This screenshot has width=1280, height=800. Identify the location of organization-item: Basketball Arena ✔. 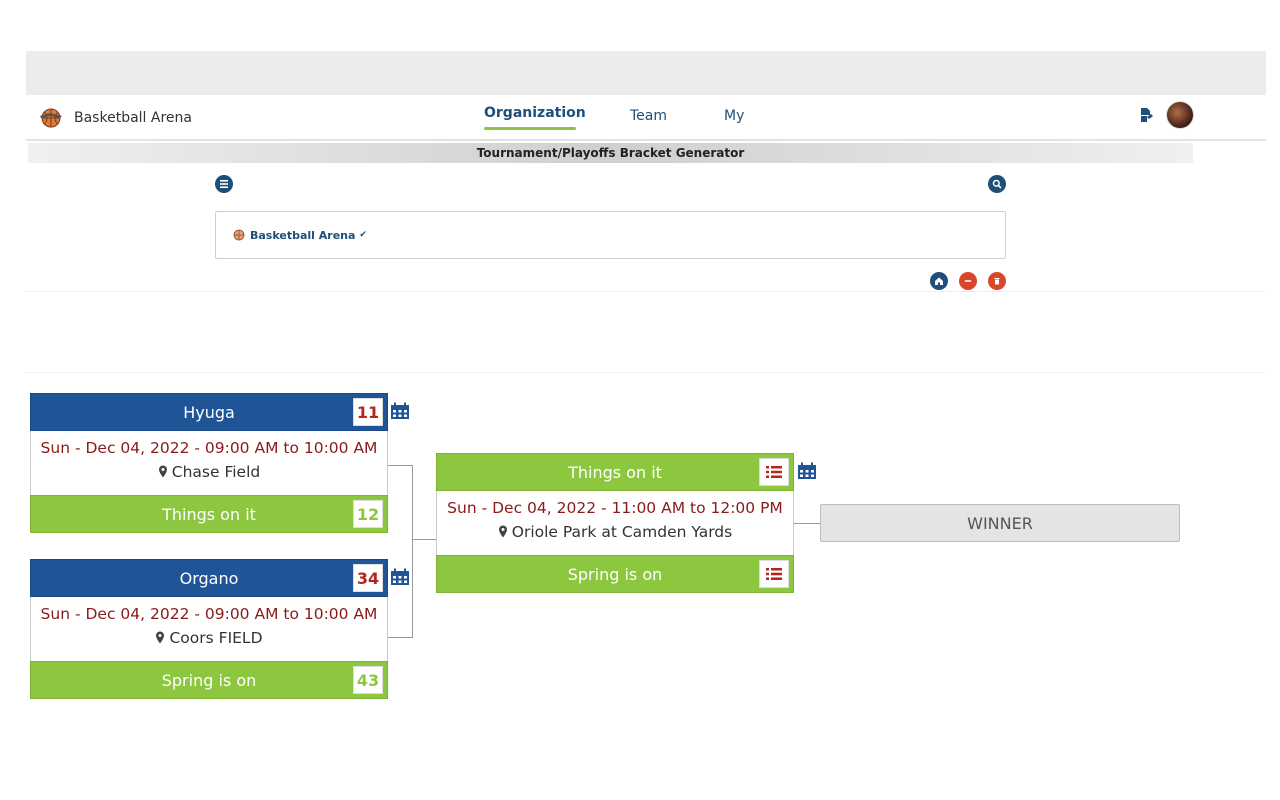
(299, 235).